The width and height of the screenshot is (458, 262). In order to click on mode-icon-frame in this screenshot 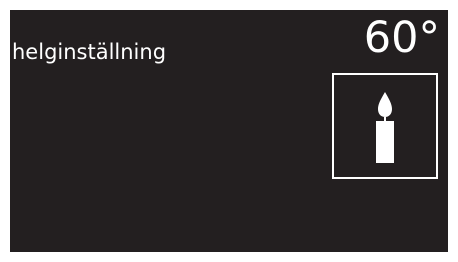, I will do `click(385, 126)`.